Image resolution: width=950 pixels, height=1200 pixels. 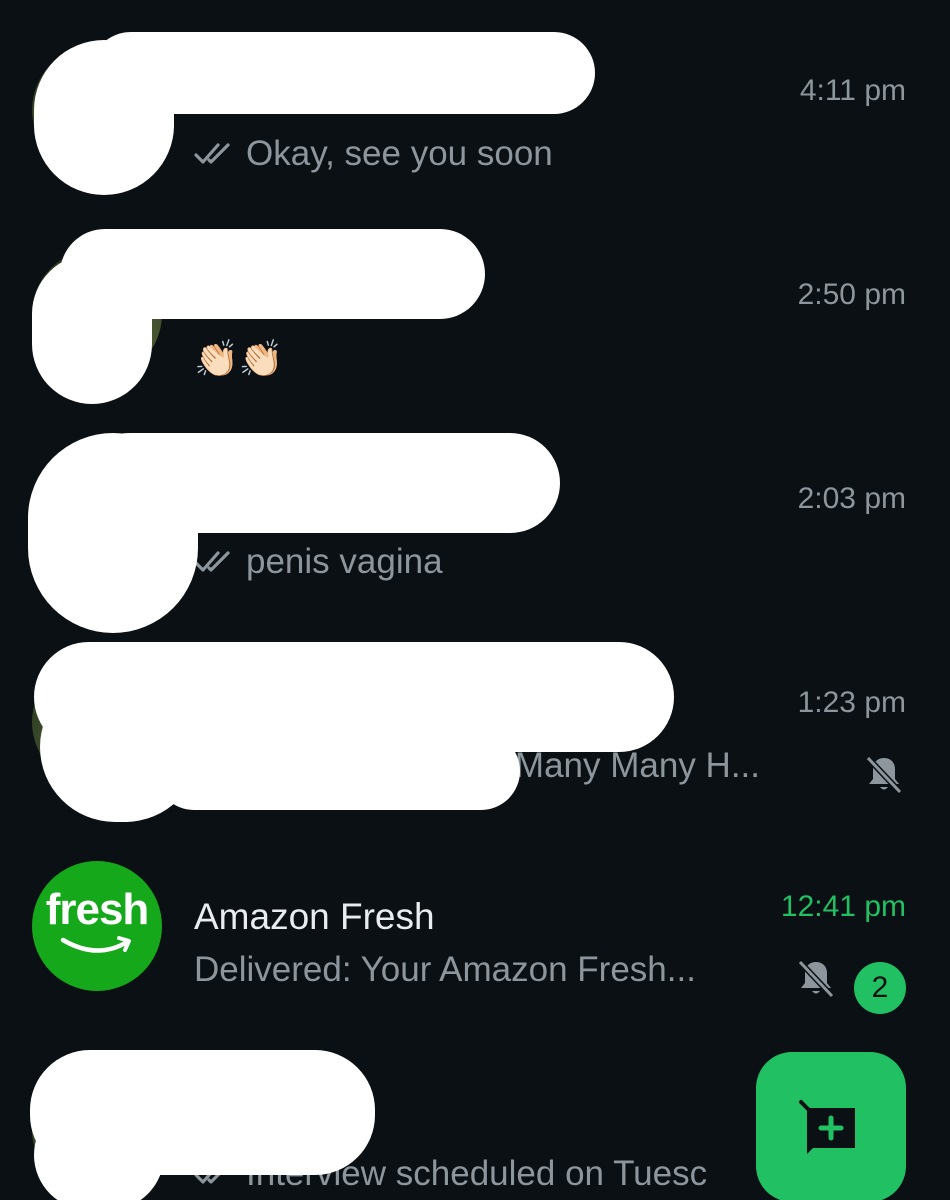 I want to click on chat-time: 2:50 pm, so click(x=851, y=294).